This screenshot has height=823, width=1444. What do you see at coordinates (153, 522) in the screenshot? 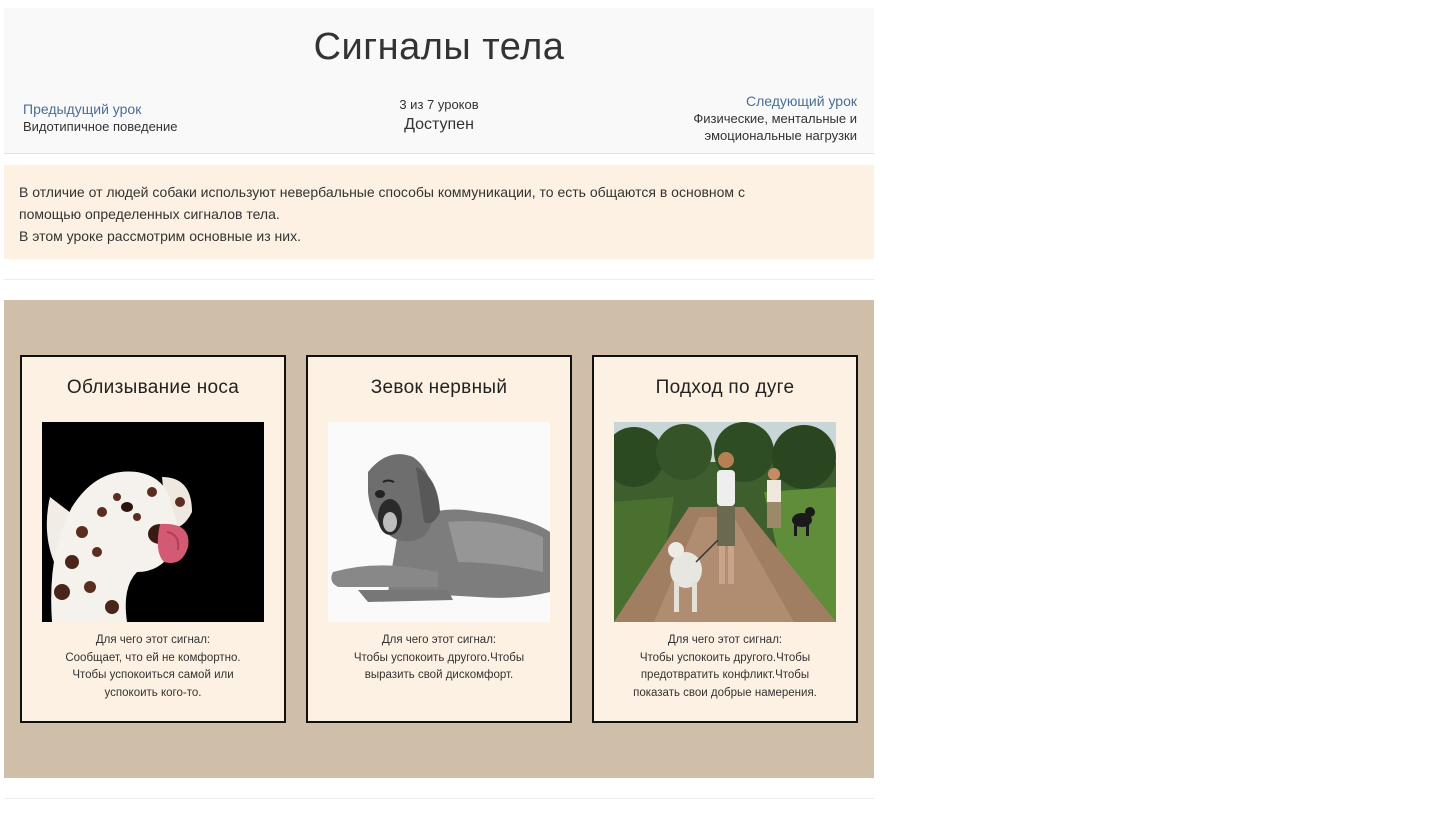
I see `dalmatian-image` at bounding box center [153, 522].